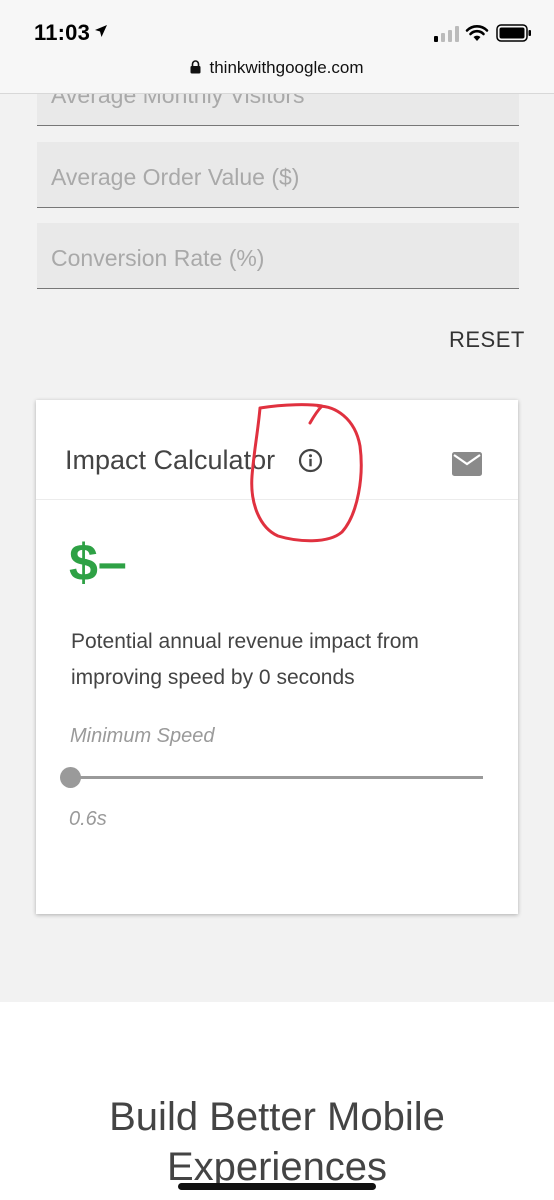  What do you see at coordinates (101, 31) in the screenshot?
I see `location-arrow-icon` at bounding box center [101, 31].